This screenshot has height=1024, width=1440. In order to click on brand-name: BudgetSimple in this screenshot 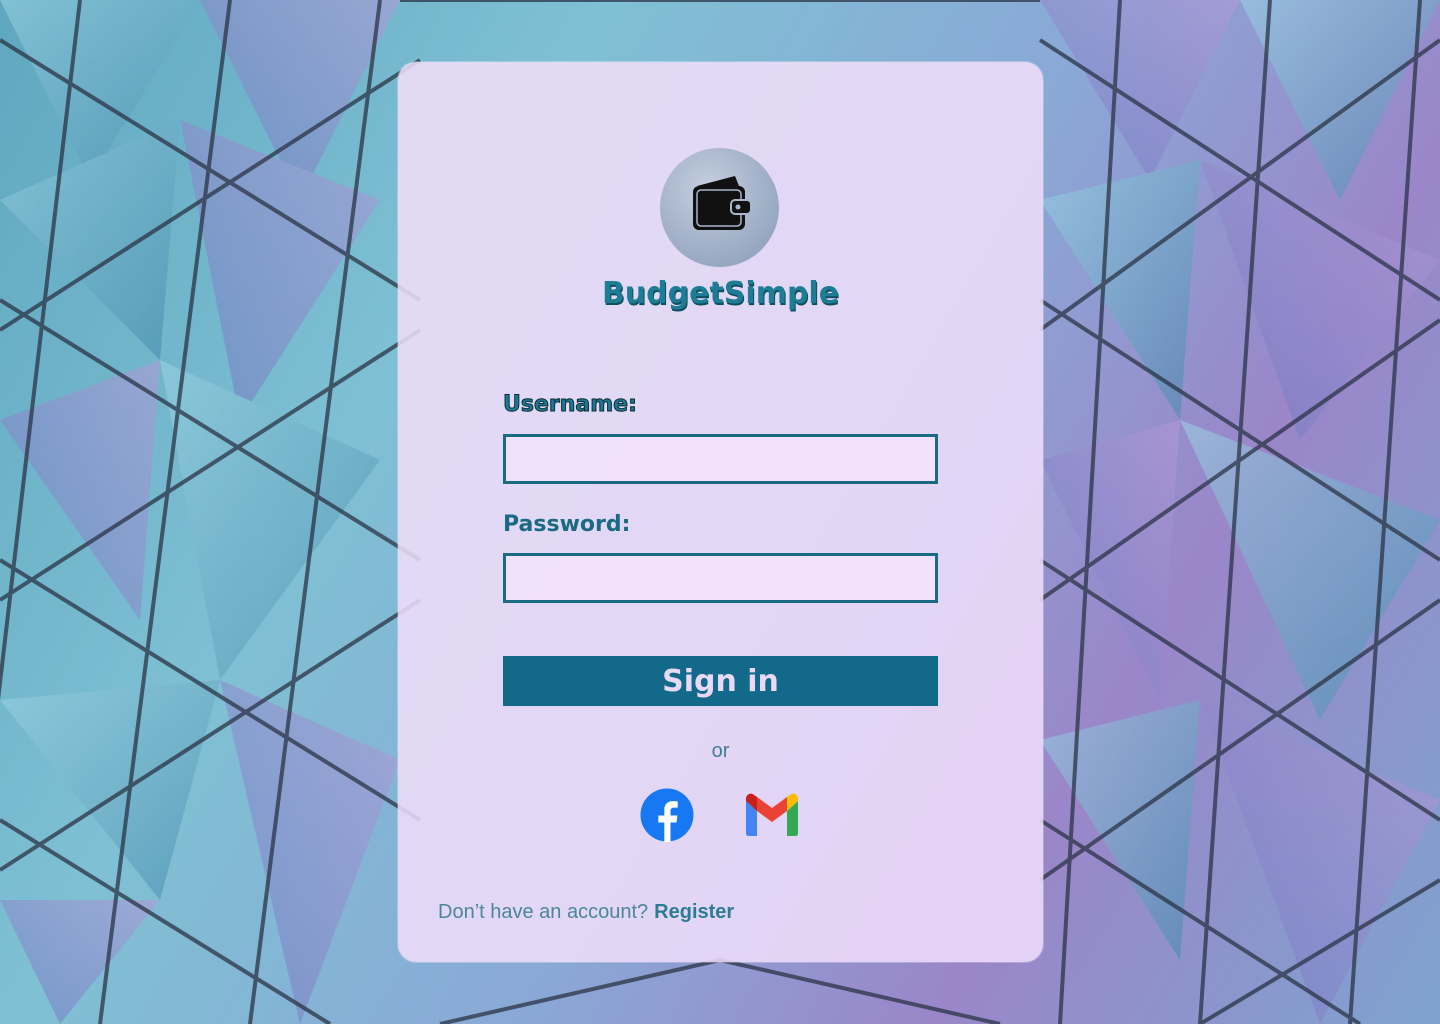, I will do `click(720, 293)`.